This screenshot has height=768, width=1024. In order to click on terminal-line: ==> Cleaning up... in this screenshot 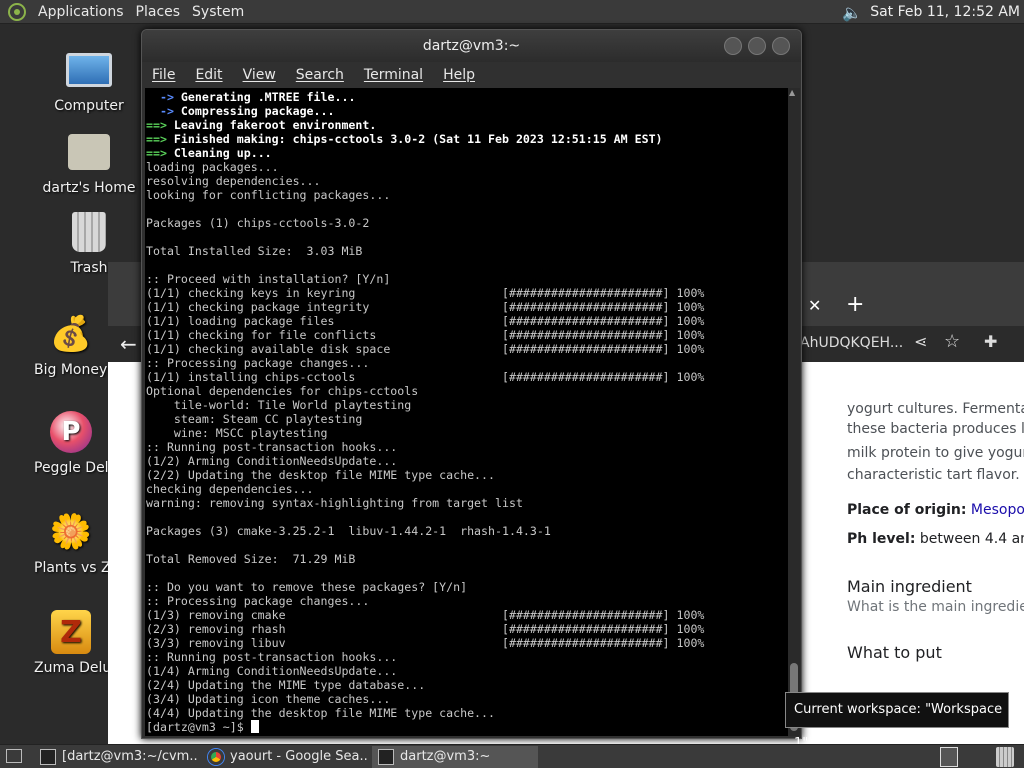, I will do `click(209, 153)`.